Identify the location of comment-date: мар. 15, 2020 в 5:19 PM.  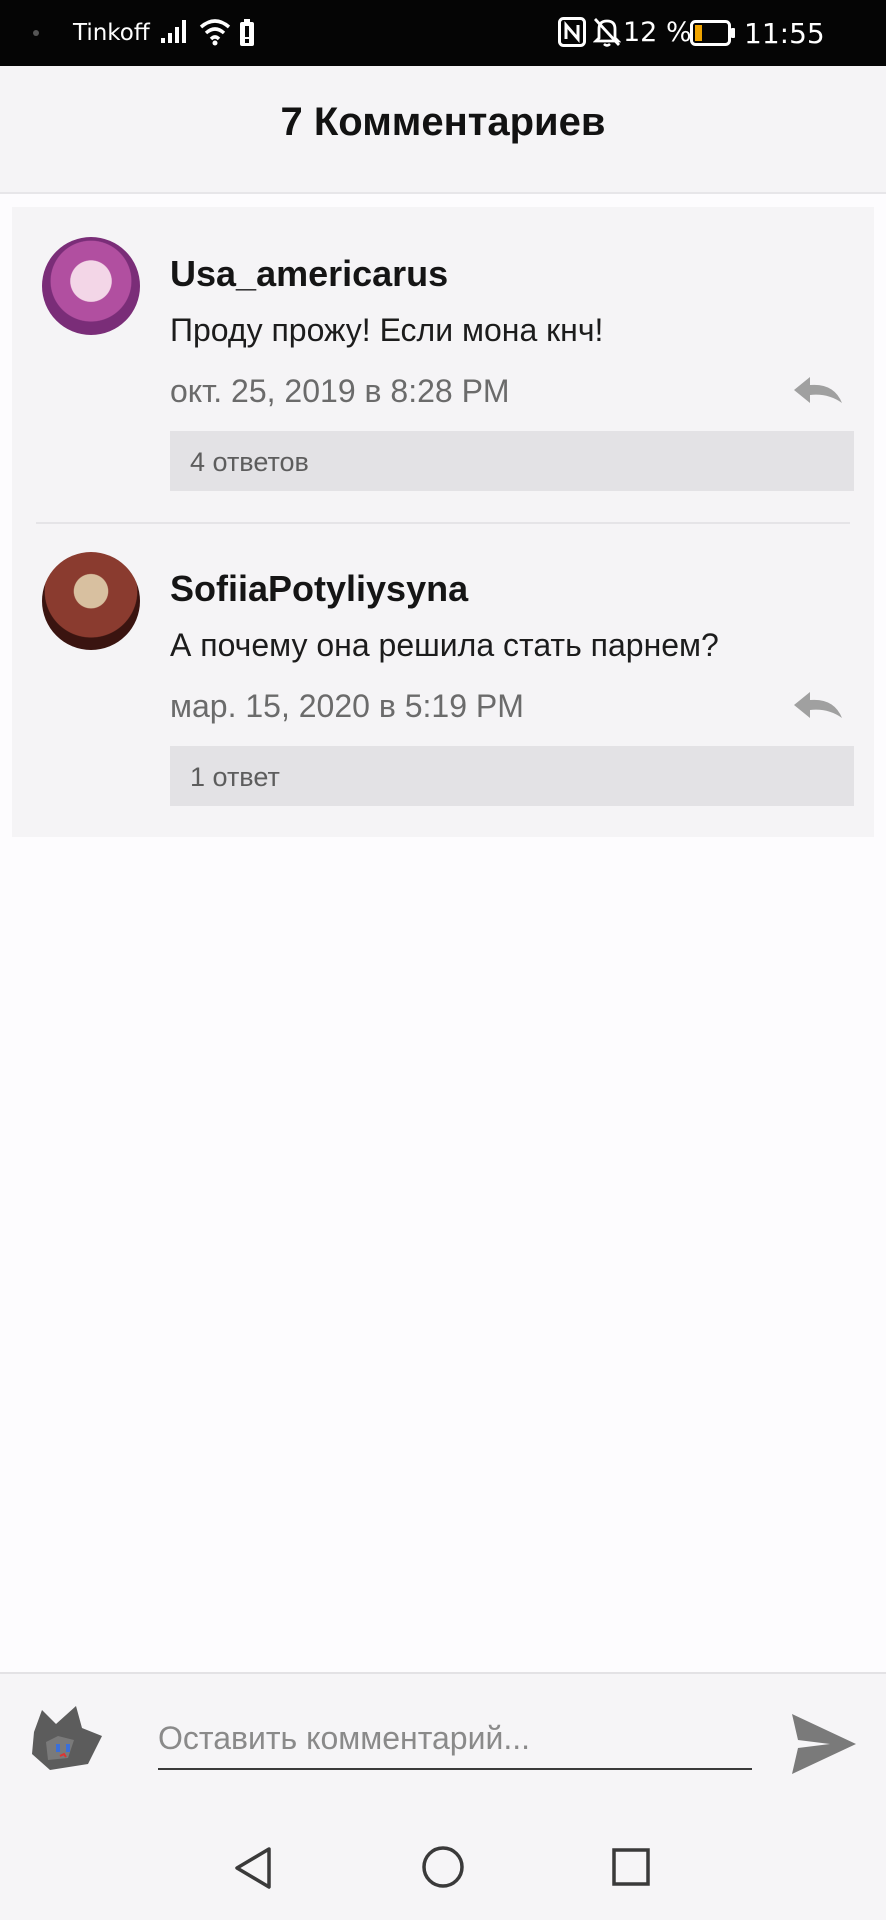
(347, 706).